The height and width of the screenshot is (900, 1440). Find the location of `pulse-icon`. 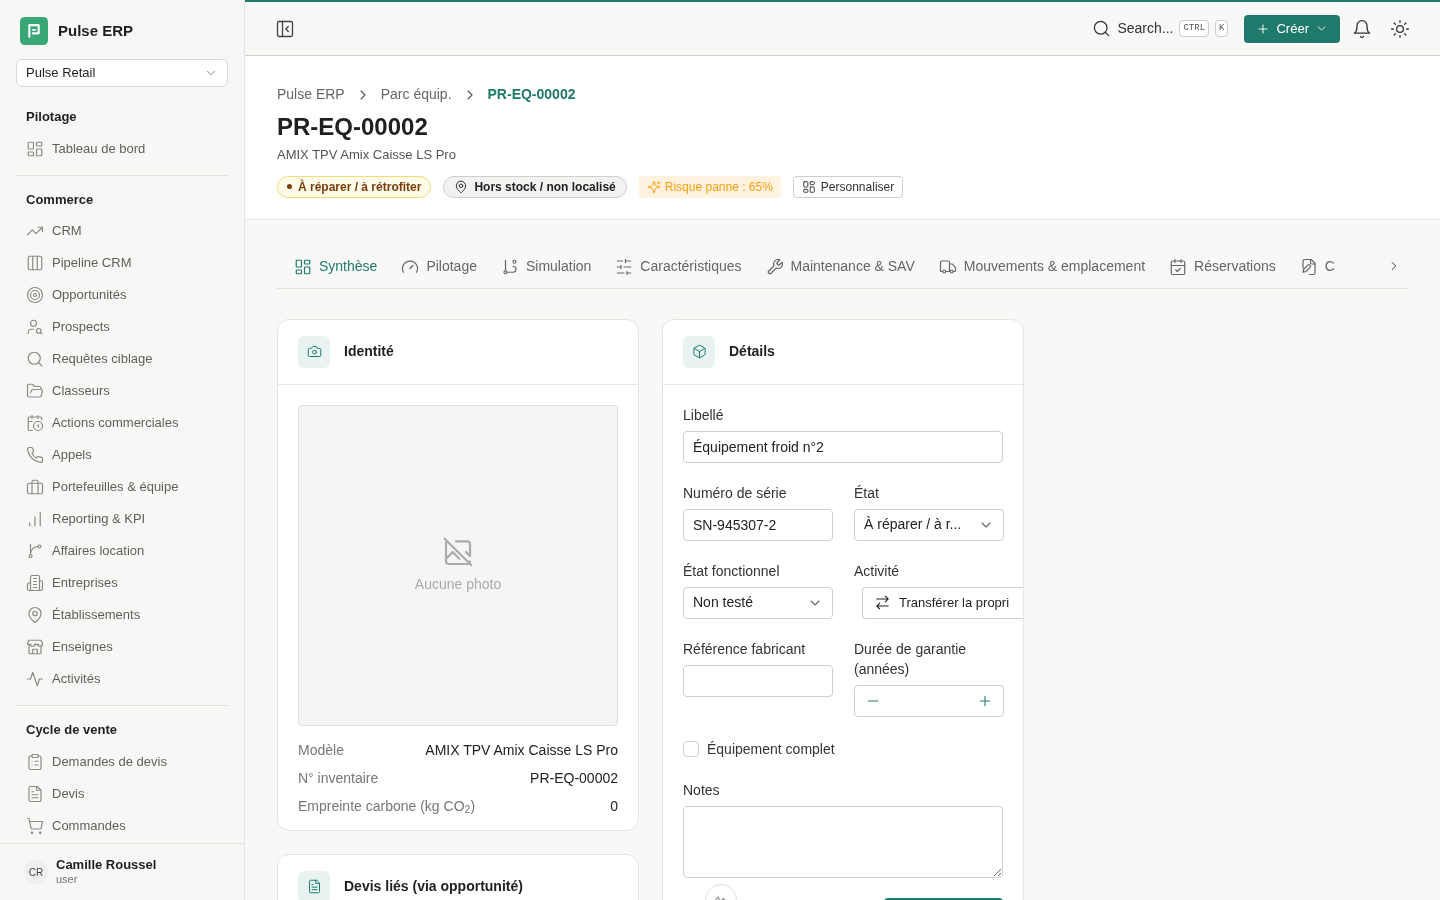

pulse-icon is located at coordinates (35, 679).